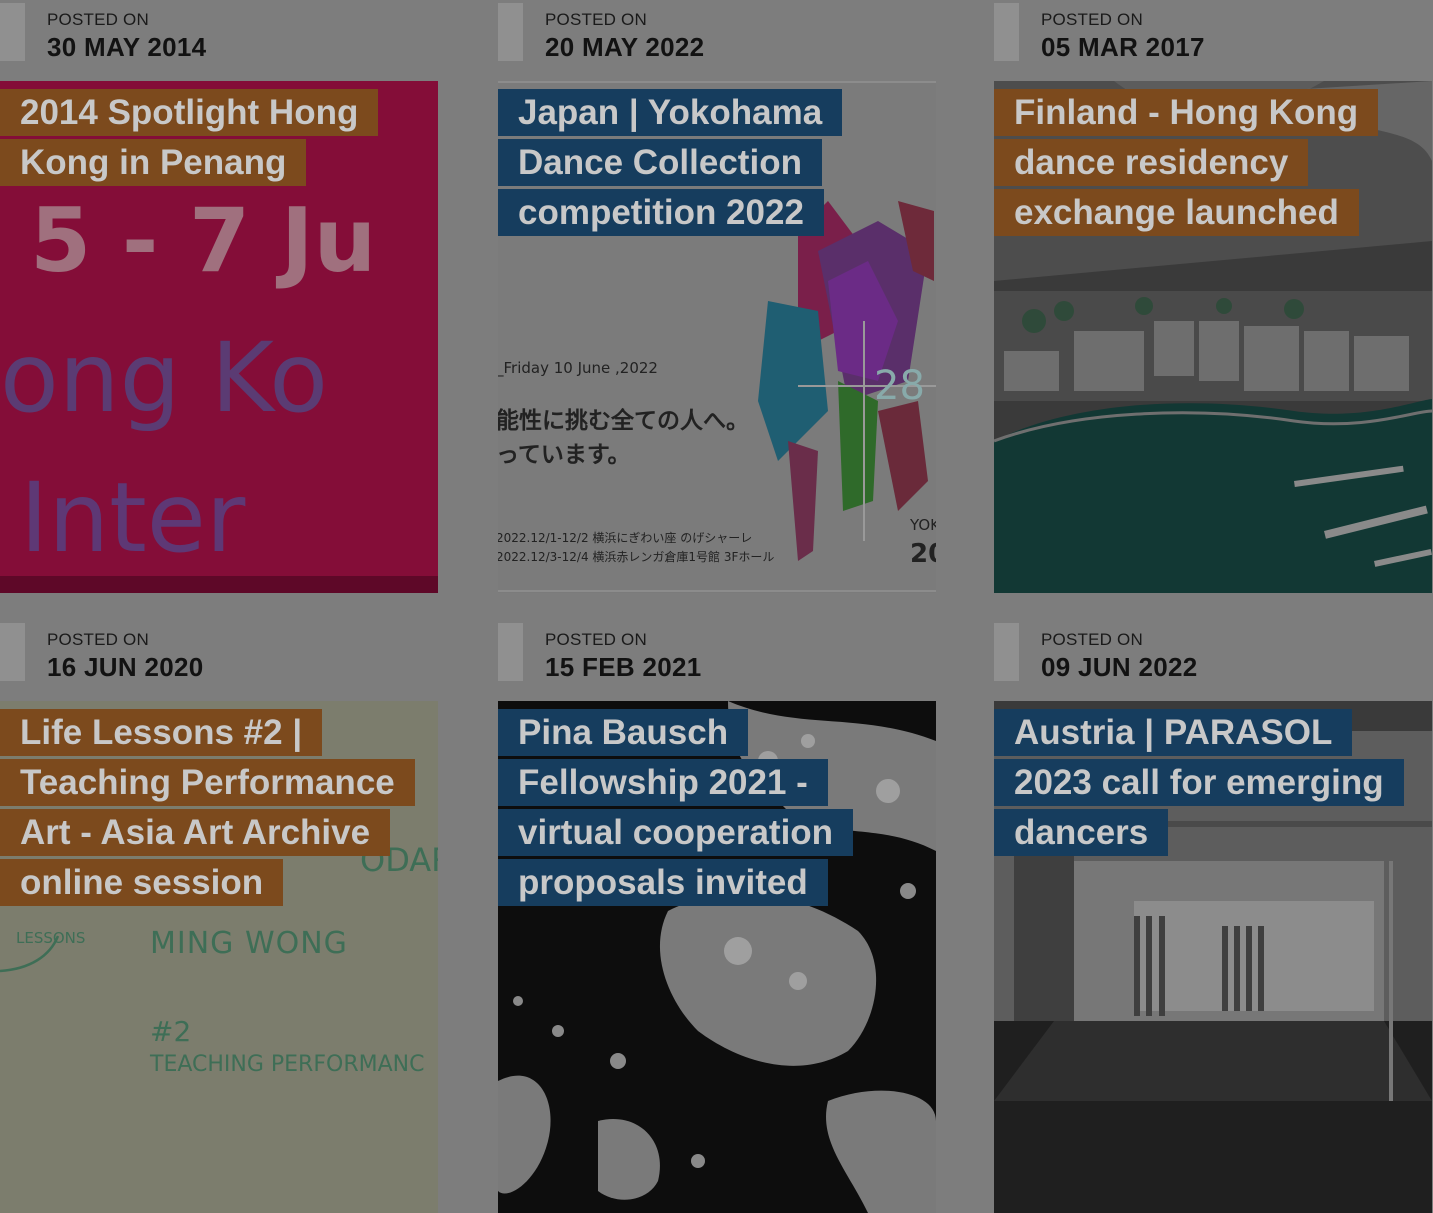  What do you see at coordinates (286, 1064) in the screenshot?
I see `card-text: TEACHING PERFORMANC` at bounding box center [286, 1064].